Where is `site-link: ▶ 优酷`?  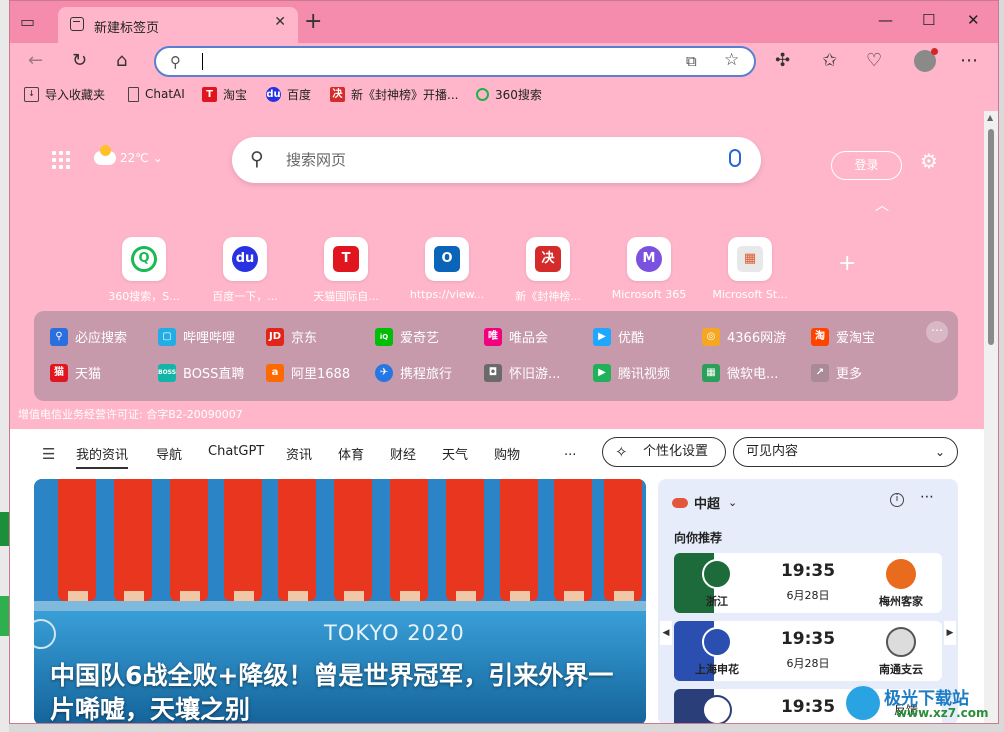
site-link: ▶ 优酷 is located at coordinates (618, 336).